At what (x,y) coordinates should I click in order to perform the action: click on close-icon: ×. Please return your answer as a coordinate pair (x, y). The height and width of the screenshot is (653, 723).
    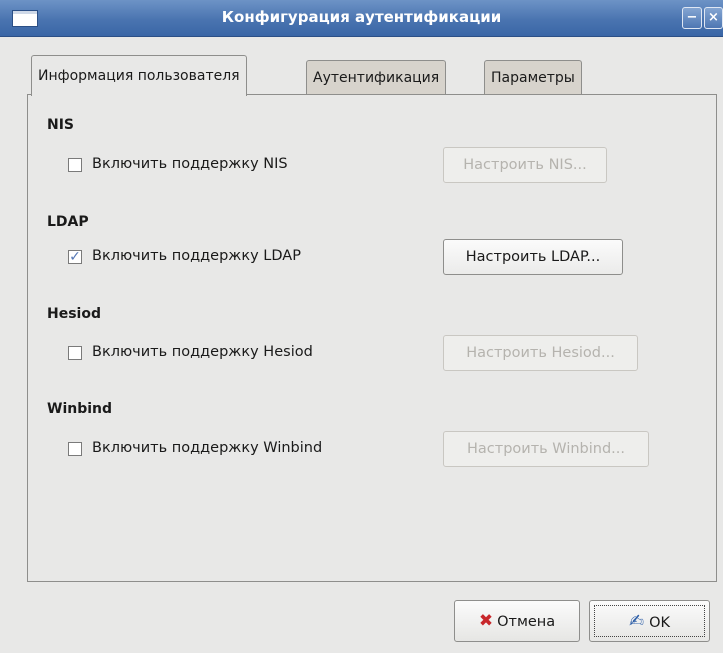
    Looking at the image, I should click on (713, 18).